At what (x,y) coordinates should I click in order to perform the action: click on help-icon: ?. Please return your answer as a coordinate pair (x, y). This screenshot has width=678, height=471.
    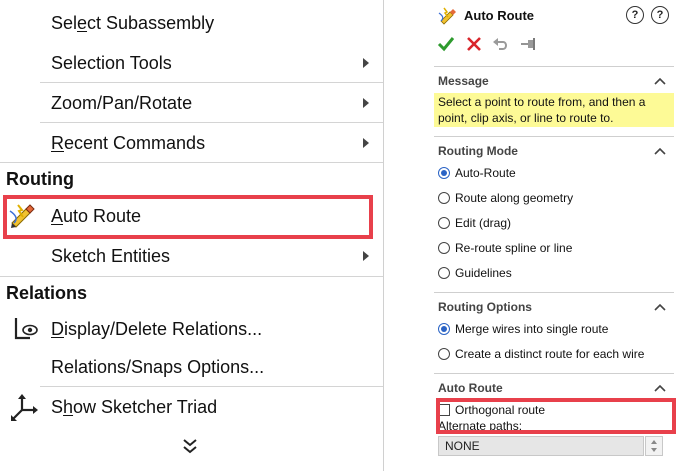
    Looking at the image, I should click on (660, 15).